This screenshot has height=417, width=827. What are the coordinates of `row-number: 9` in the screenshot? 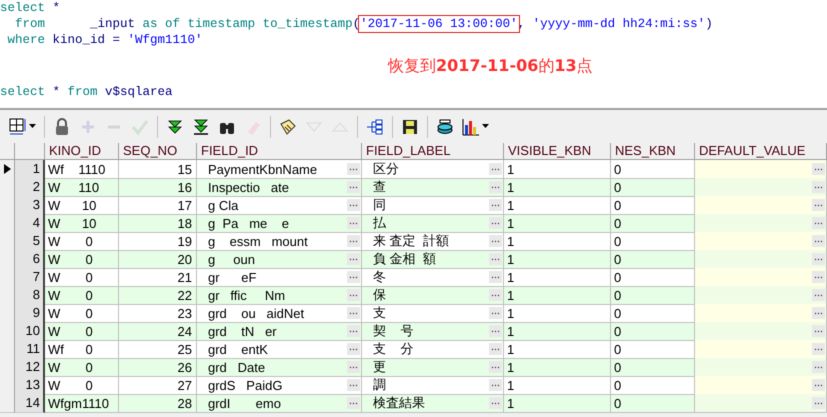 It's located at (30, 313).